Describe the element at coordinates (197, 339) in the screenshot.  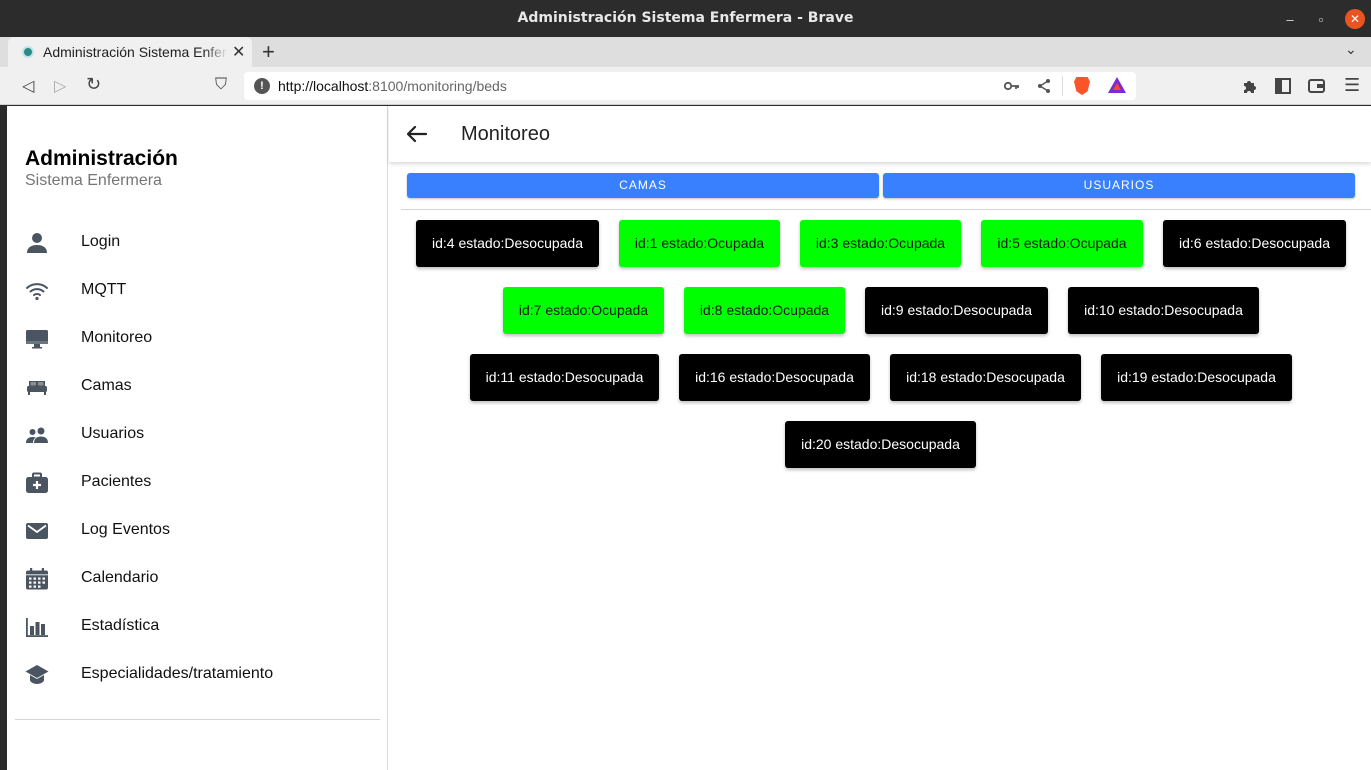
I see `menu-item-monitoreo: Monitoreo` at that location.